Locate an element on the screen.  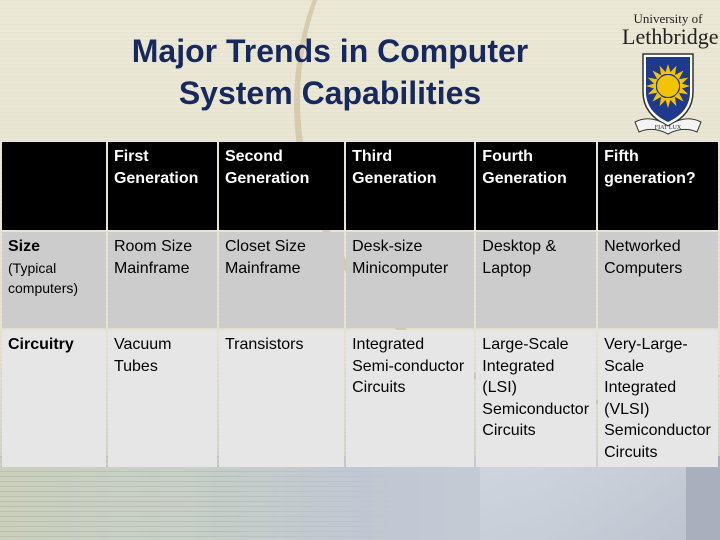
header-cell: First Generation is located at coordinates (162, 186).